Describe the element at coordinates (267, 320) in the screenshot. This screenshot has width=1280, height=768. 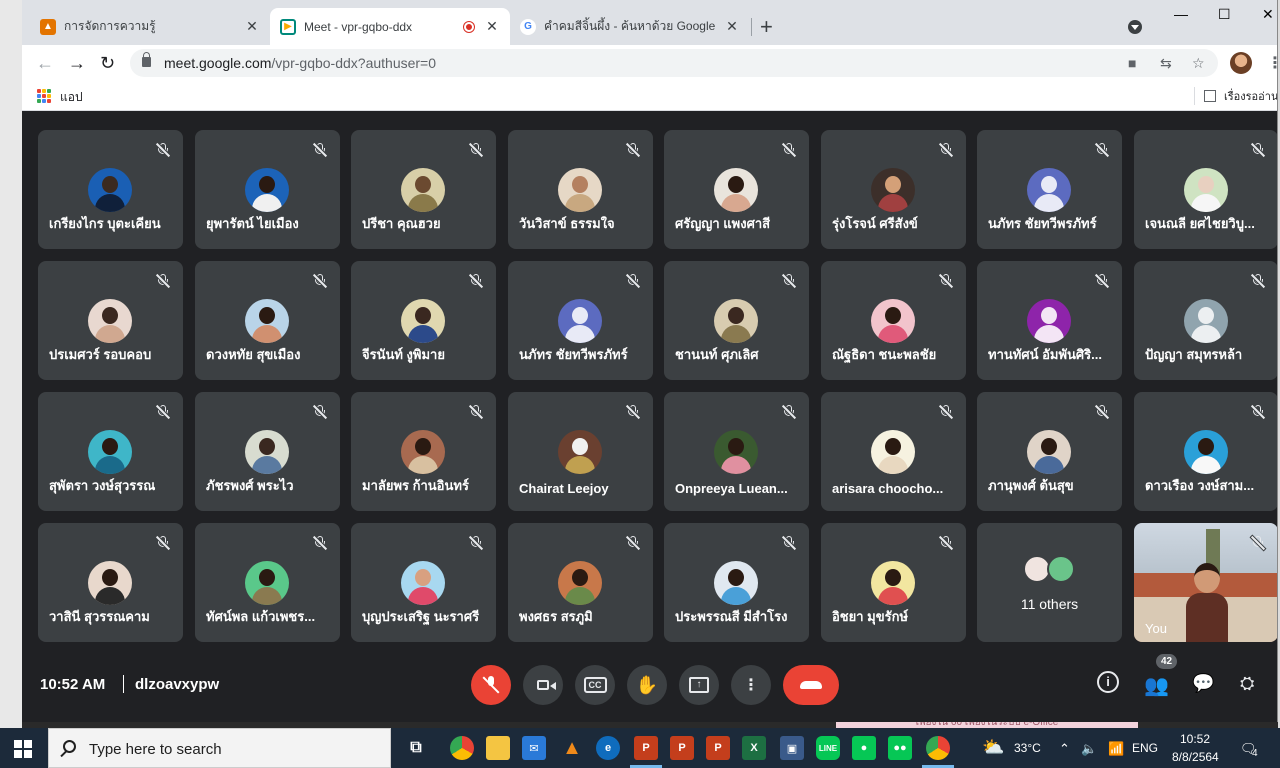
I see `participant-tile: ดวงหทัย สุขเมือง` at that location.